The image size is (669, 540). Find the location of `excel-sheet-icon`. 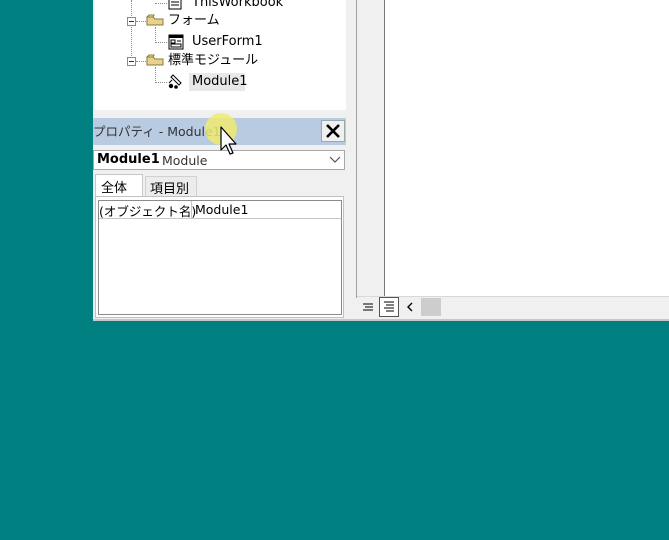

excel-sheet-icon is located at coordinates (175, 5).